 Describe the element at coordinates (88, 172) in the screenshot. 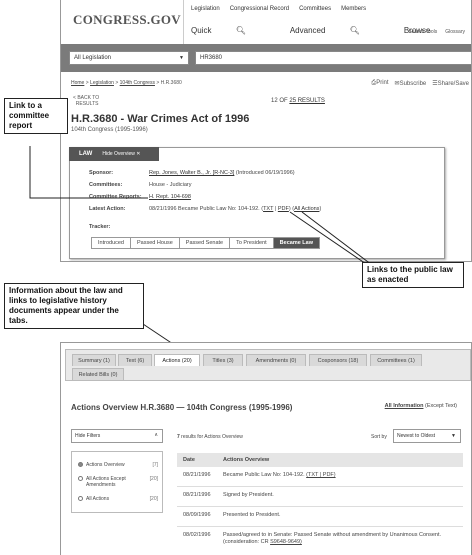

I see `leader-committee-report` at that location.